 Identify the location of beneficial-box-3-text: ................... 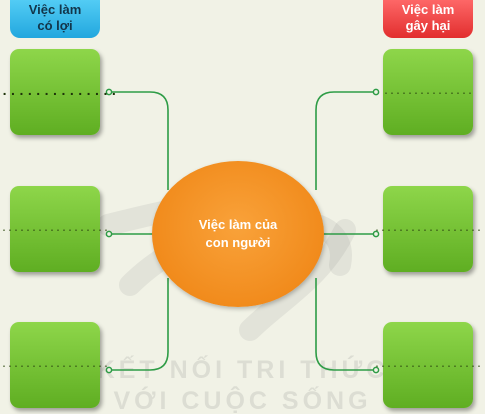
(55, 365).